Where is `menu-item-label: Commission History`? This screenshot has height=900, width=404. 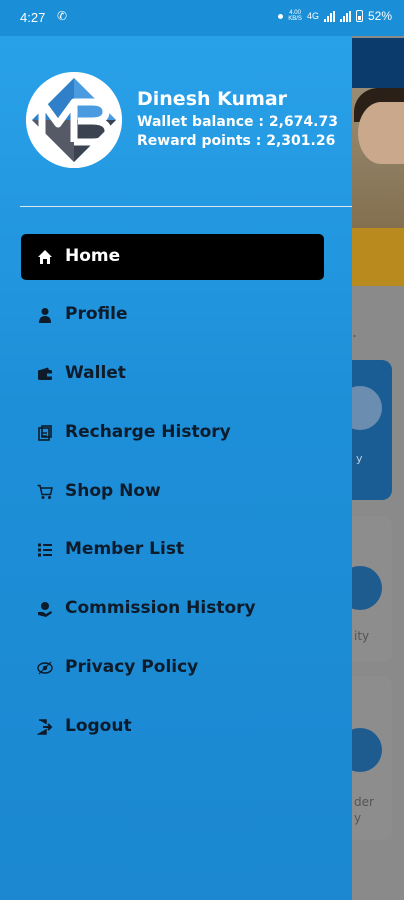 menu-item-label: Commission History is located at coordinates (160, 608).